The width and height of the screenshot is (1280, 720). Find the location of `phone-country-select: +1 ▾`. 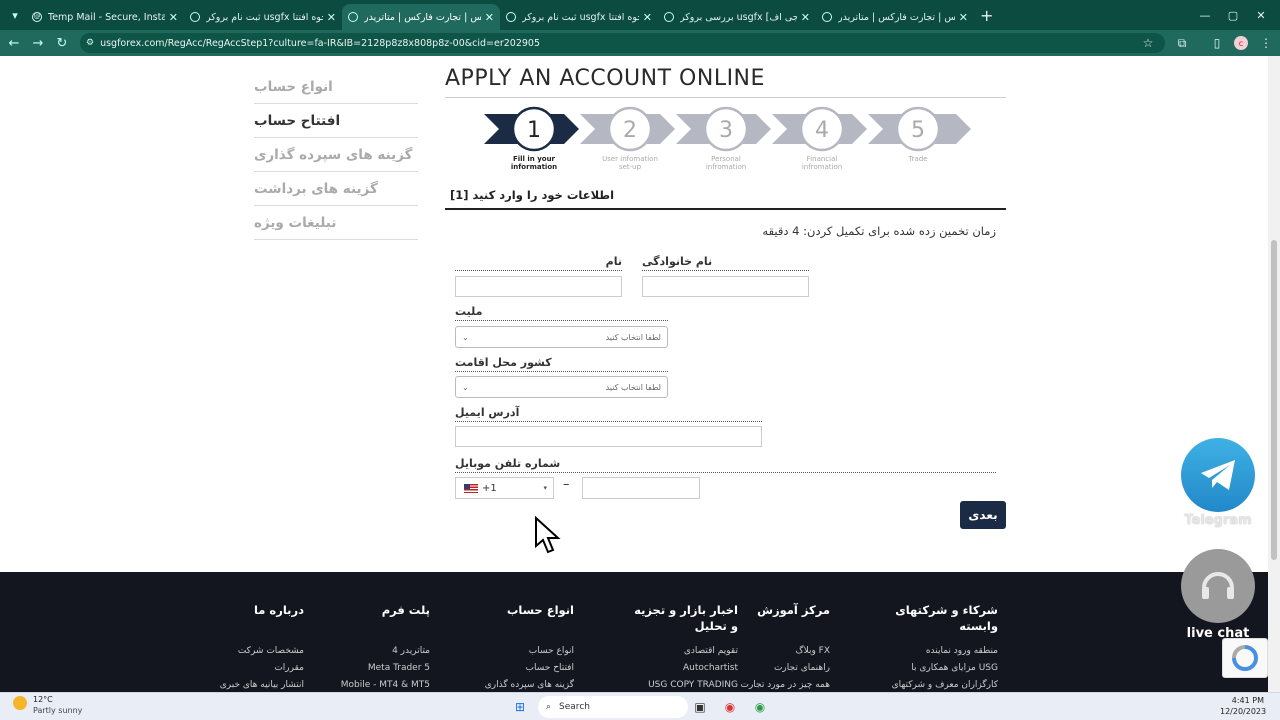

phone-country-select: +1 ▾ is located at coordinates (504, 488).